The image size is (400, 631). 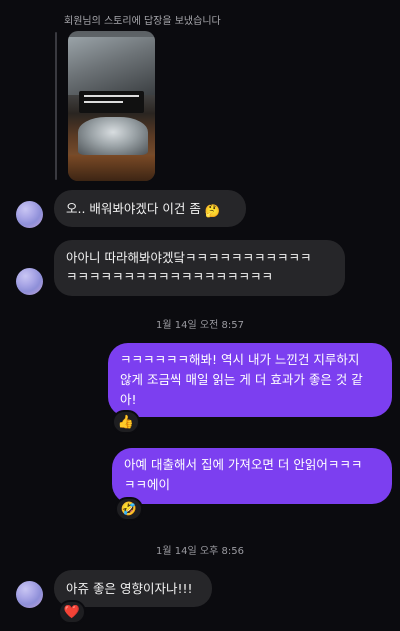 I want to click on timestamp: 1월 14일 오전 8:57, so click(x=200, y=325).